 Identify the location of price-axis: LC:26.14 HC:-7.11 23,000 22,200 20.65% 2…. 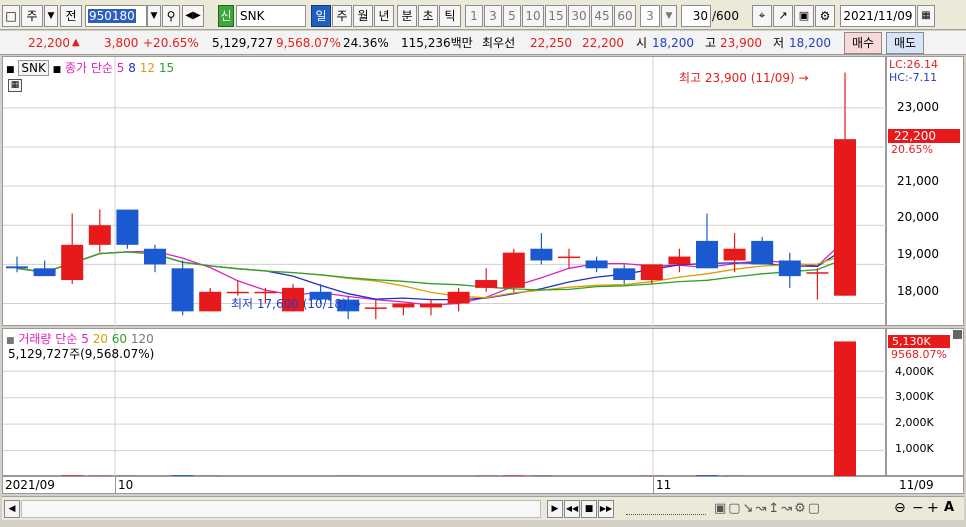
(925, 191).